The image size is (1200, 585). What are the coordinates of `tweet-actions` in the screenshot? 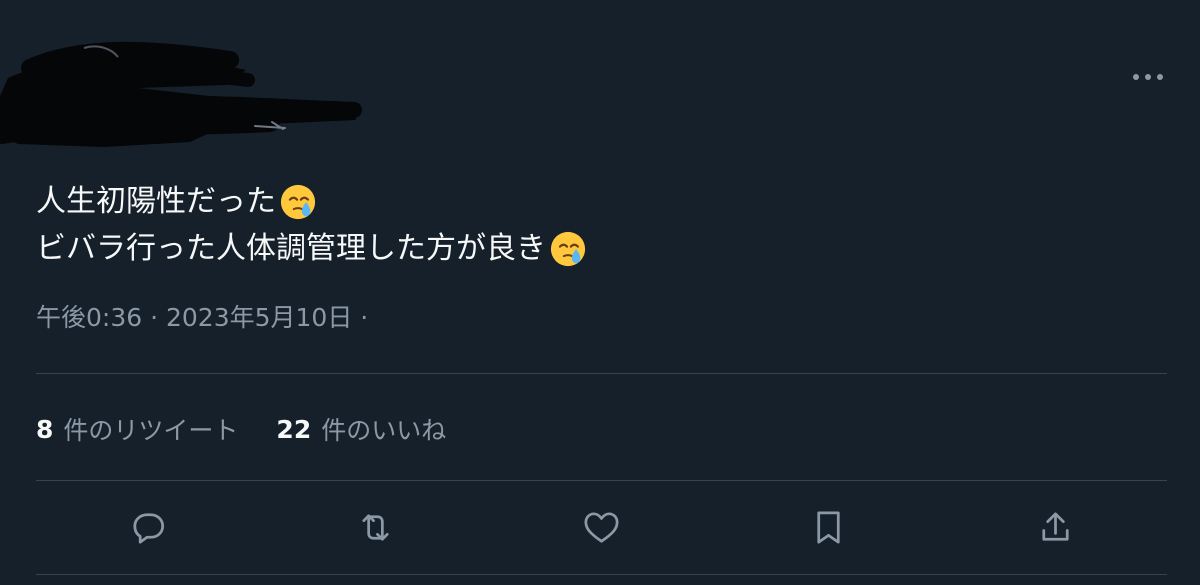 It's located at (601, 528).